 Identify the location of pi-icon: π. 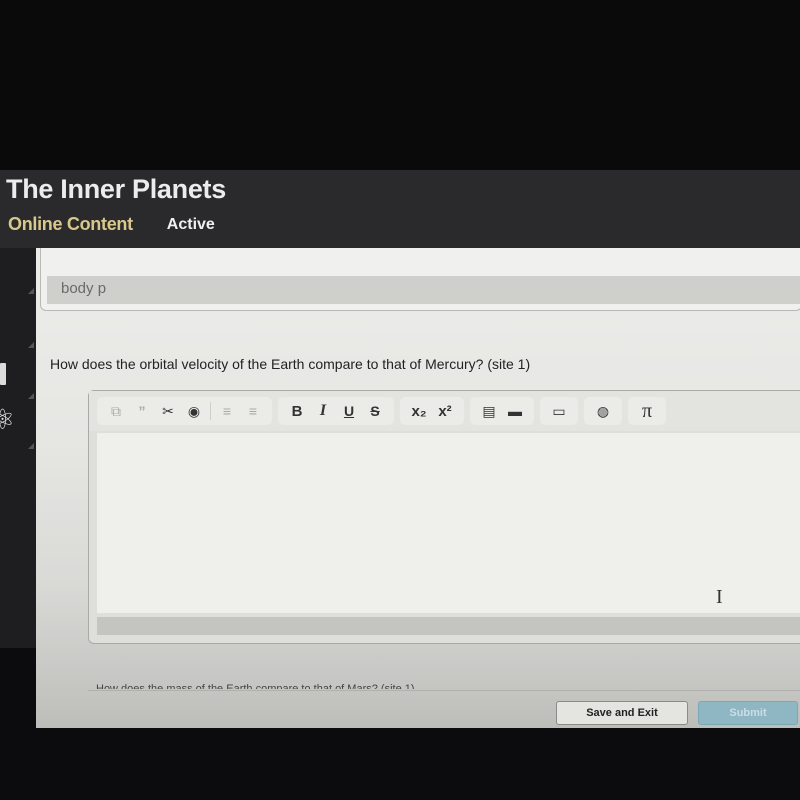
(647, 411).